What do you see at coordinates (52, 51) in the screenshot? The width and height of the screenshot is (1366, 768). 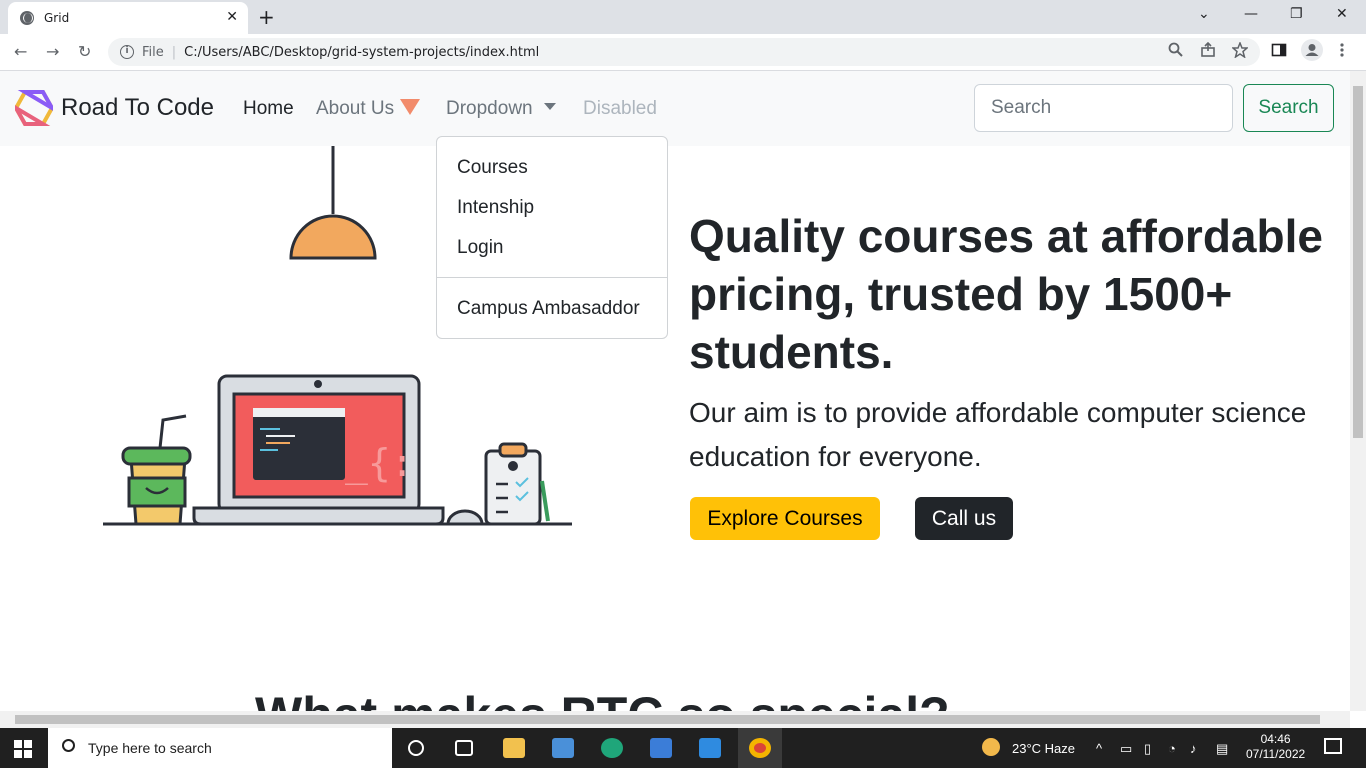 I see `forward-icon: →` at bounding box center [52, 51].